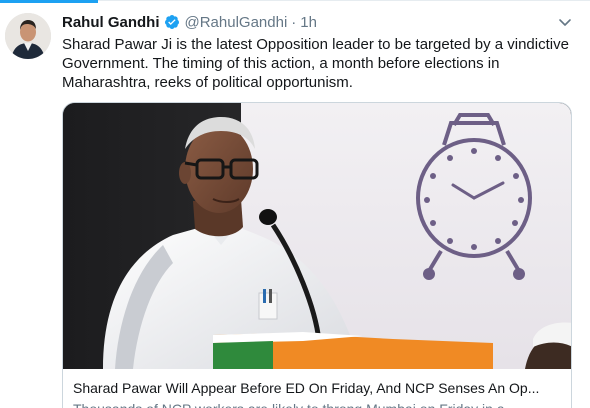 This screenshot has width=590, height=408. Describe the element at coordinates (236, 22) in the screenshot. I see `author-handle: @RahulGandhi` at that location.